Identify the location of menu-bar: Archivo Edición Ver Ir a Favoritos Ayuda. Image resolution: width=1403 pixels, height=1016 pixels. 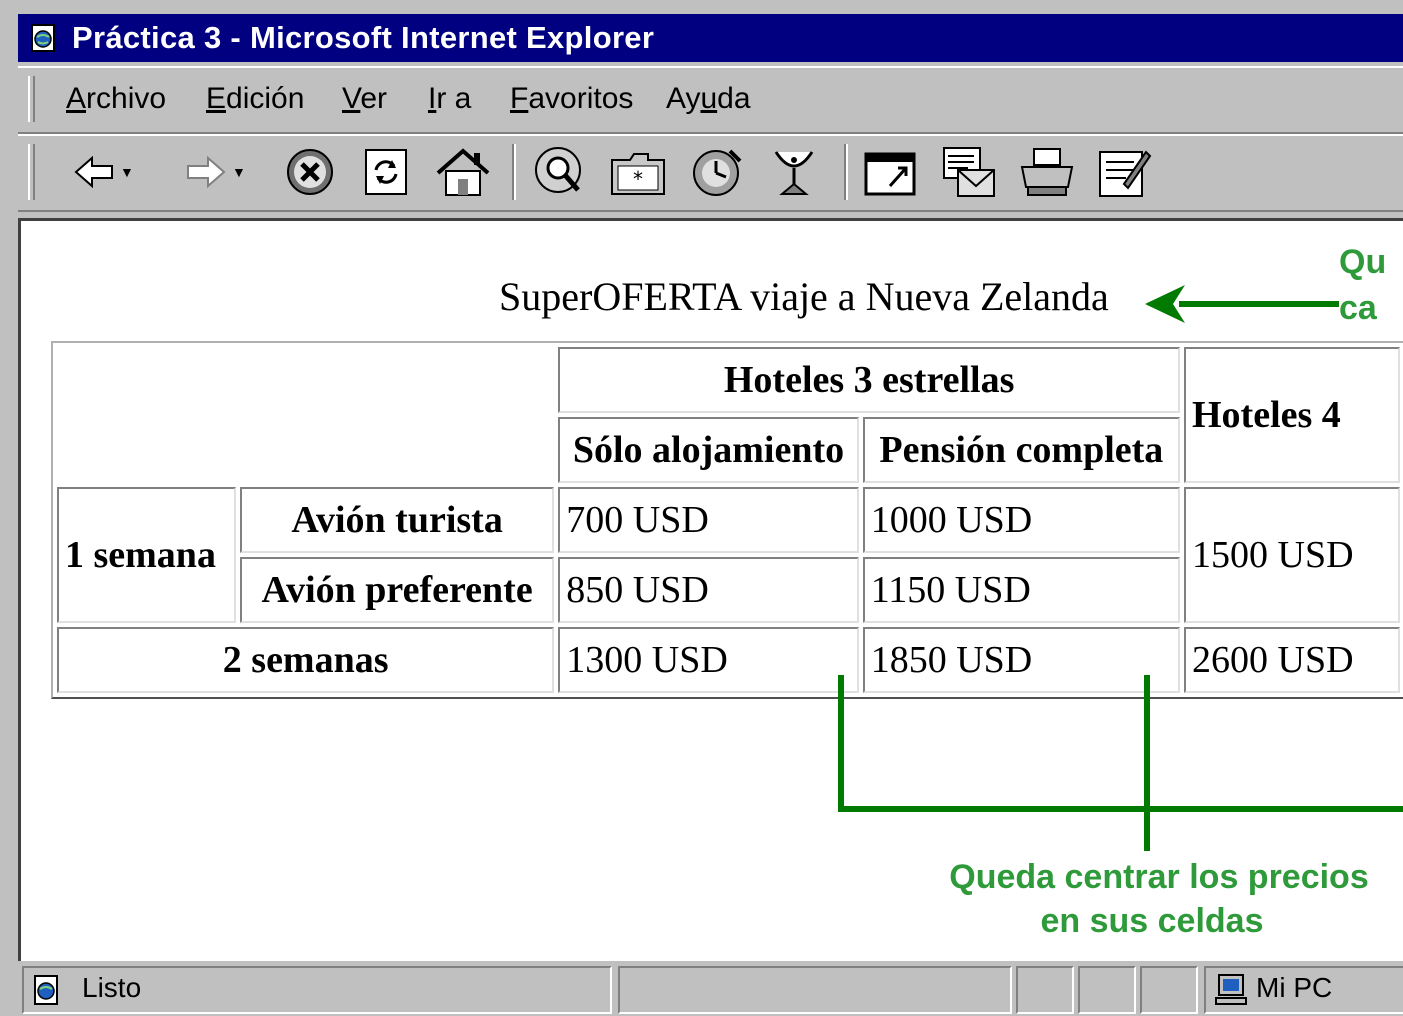
(710, 100).